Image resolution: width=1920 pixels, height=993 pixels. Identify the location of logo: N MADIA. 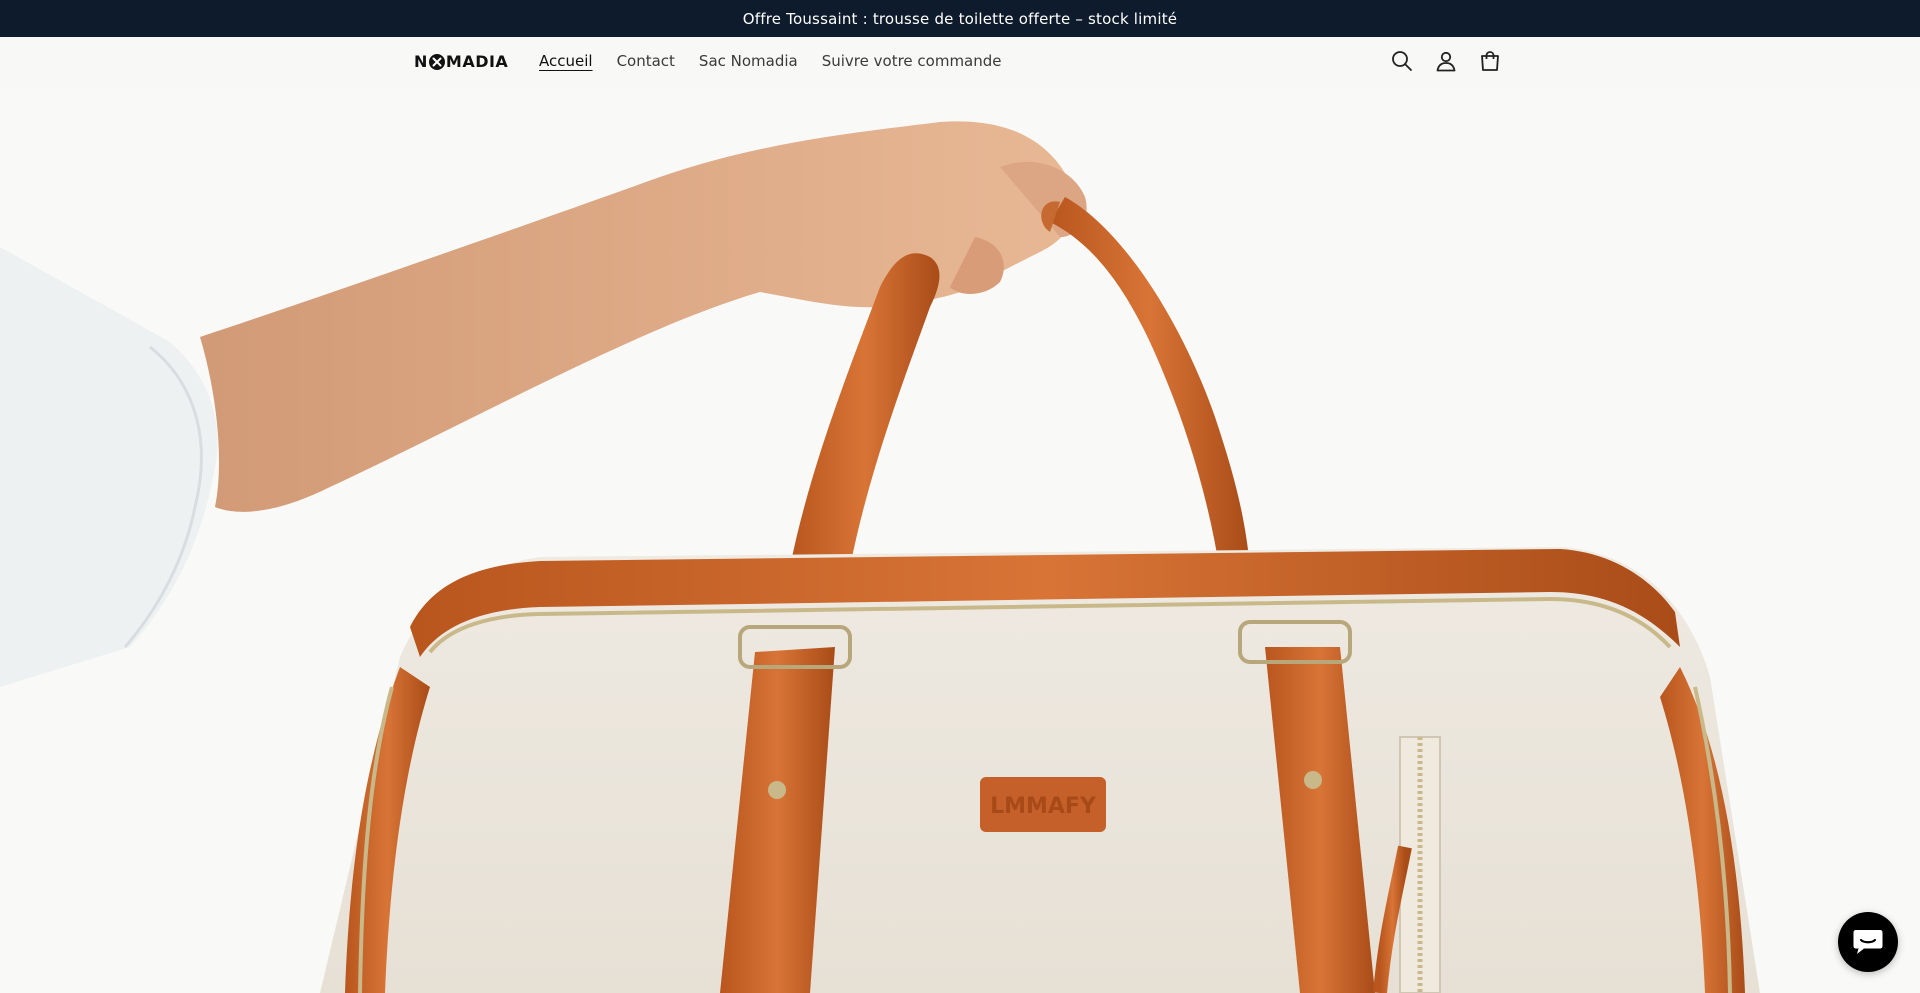
(461, 61).